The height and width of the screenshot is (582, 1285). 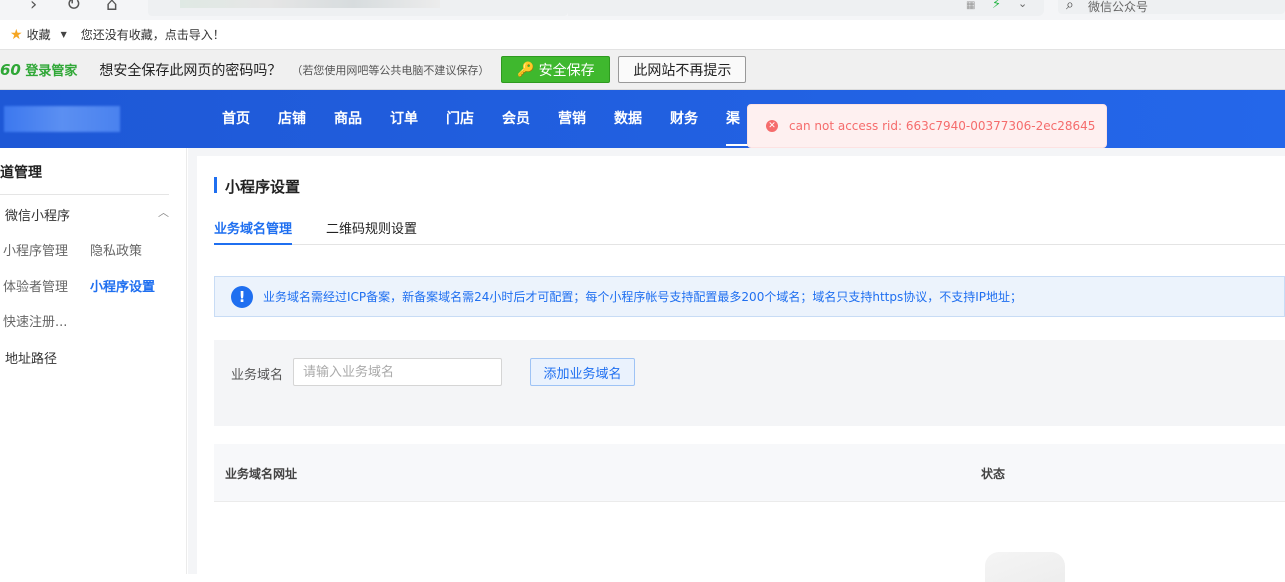 What do you see at coordinates (682, 69) in the screenshot?
I see `never-remind-button: 此网站不再提示` at bounding box center [682, 69].